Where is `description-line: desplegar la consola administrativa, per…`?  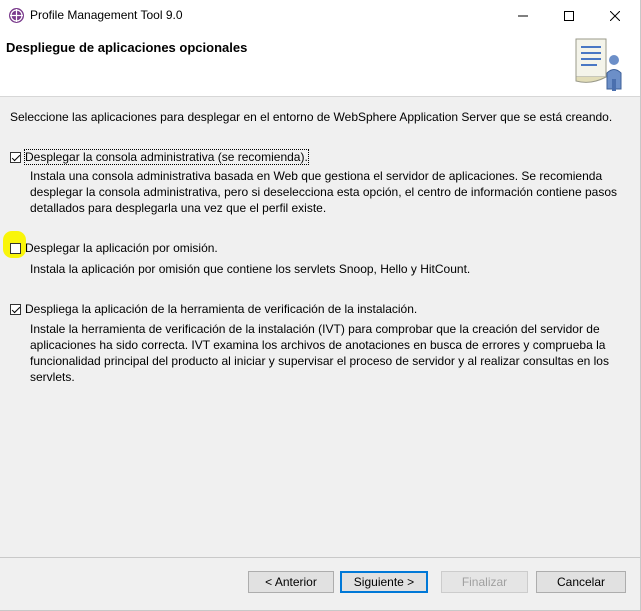
description-line: desplegar la consola administrativa, per… is located at coordinates (324, 192).